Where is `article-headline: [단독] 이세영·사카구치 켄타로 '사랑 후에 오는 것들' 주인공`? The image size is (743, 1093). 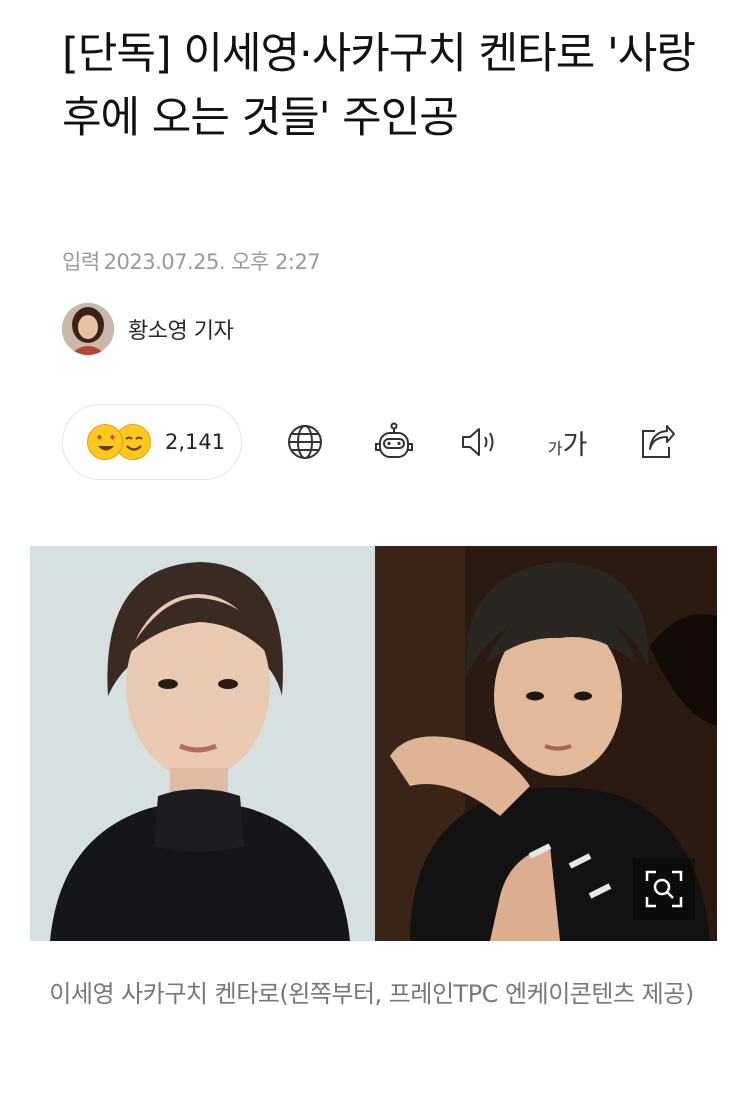 article-headline: [단독] 이세영·사카구치 켄타로 '사랑 후에 오는 것들' 주인공 is located at coordinates (379, 86).